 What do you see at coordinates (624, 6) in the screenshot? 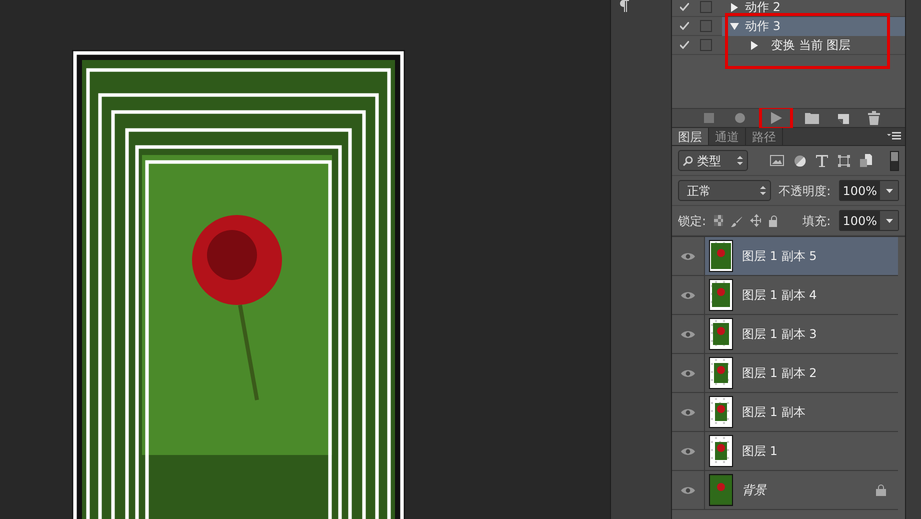
I see `paragraph-icon` at bounding box center [624, 6].